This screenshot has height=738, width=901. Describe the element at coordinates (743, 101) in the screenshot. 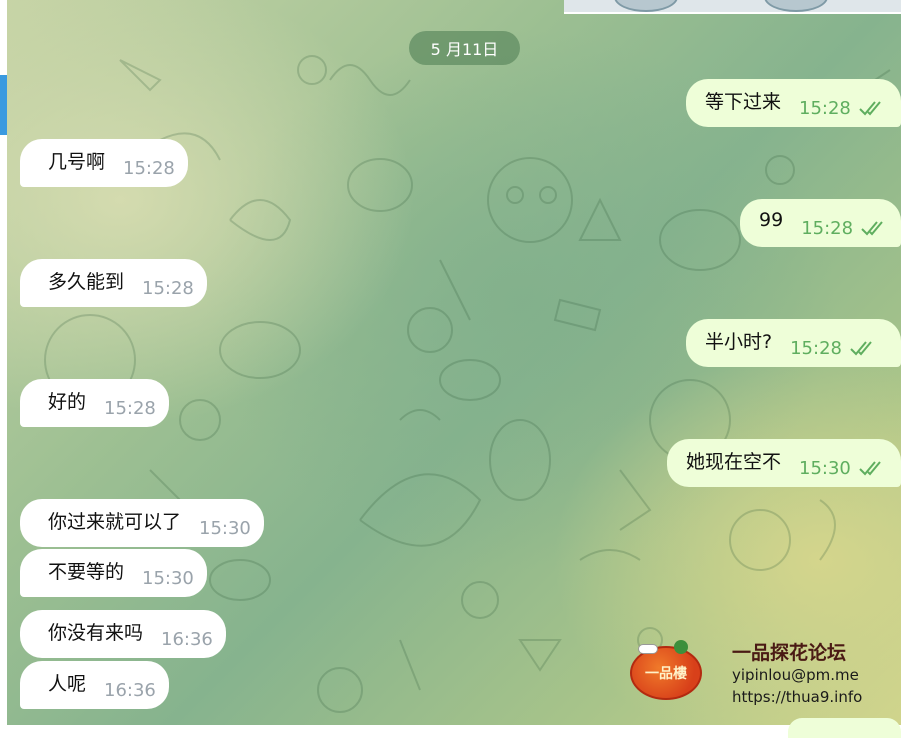

I see `message-text: 等下过来` at that location.